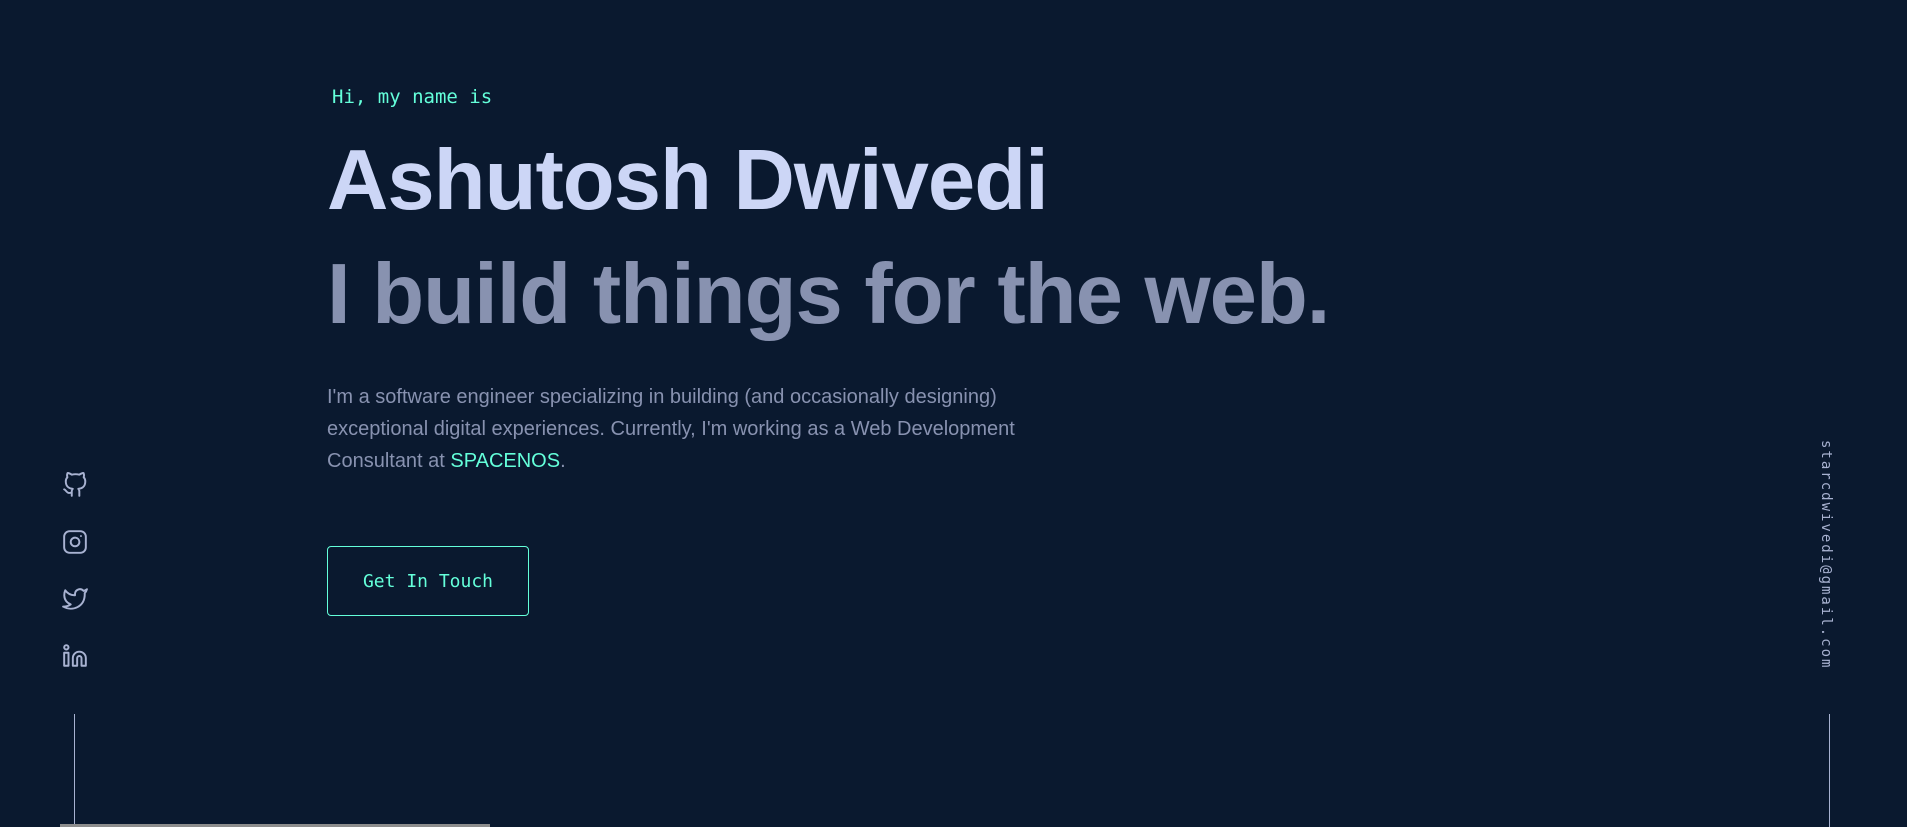 The width and height of the screenshot is (1907, 827). I want to click on social-links, so click(75, 584).